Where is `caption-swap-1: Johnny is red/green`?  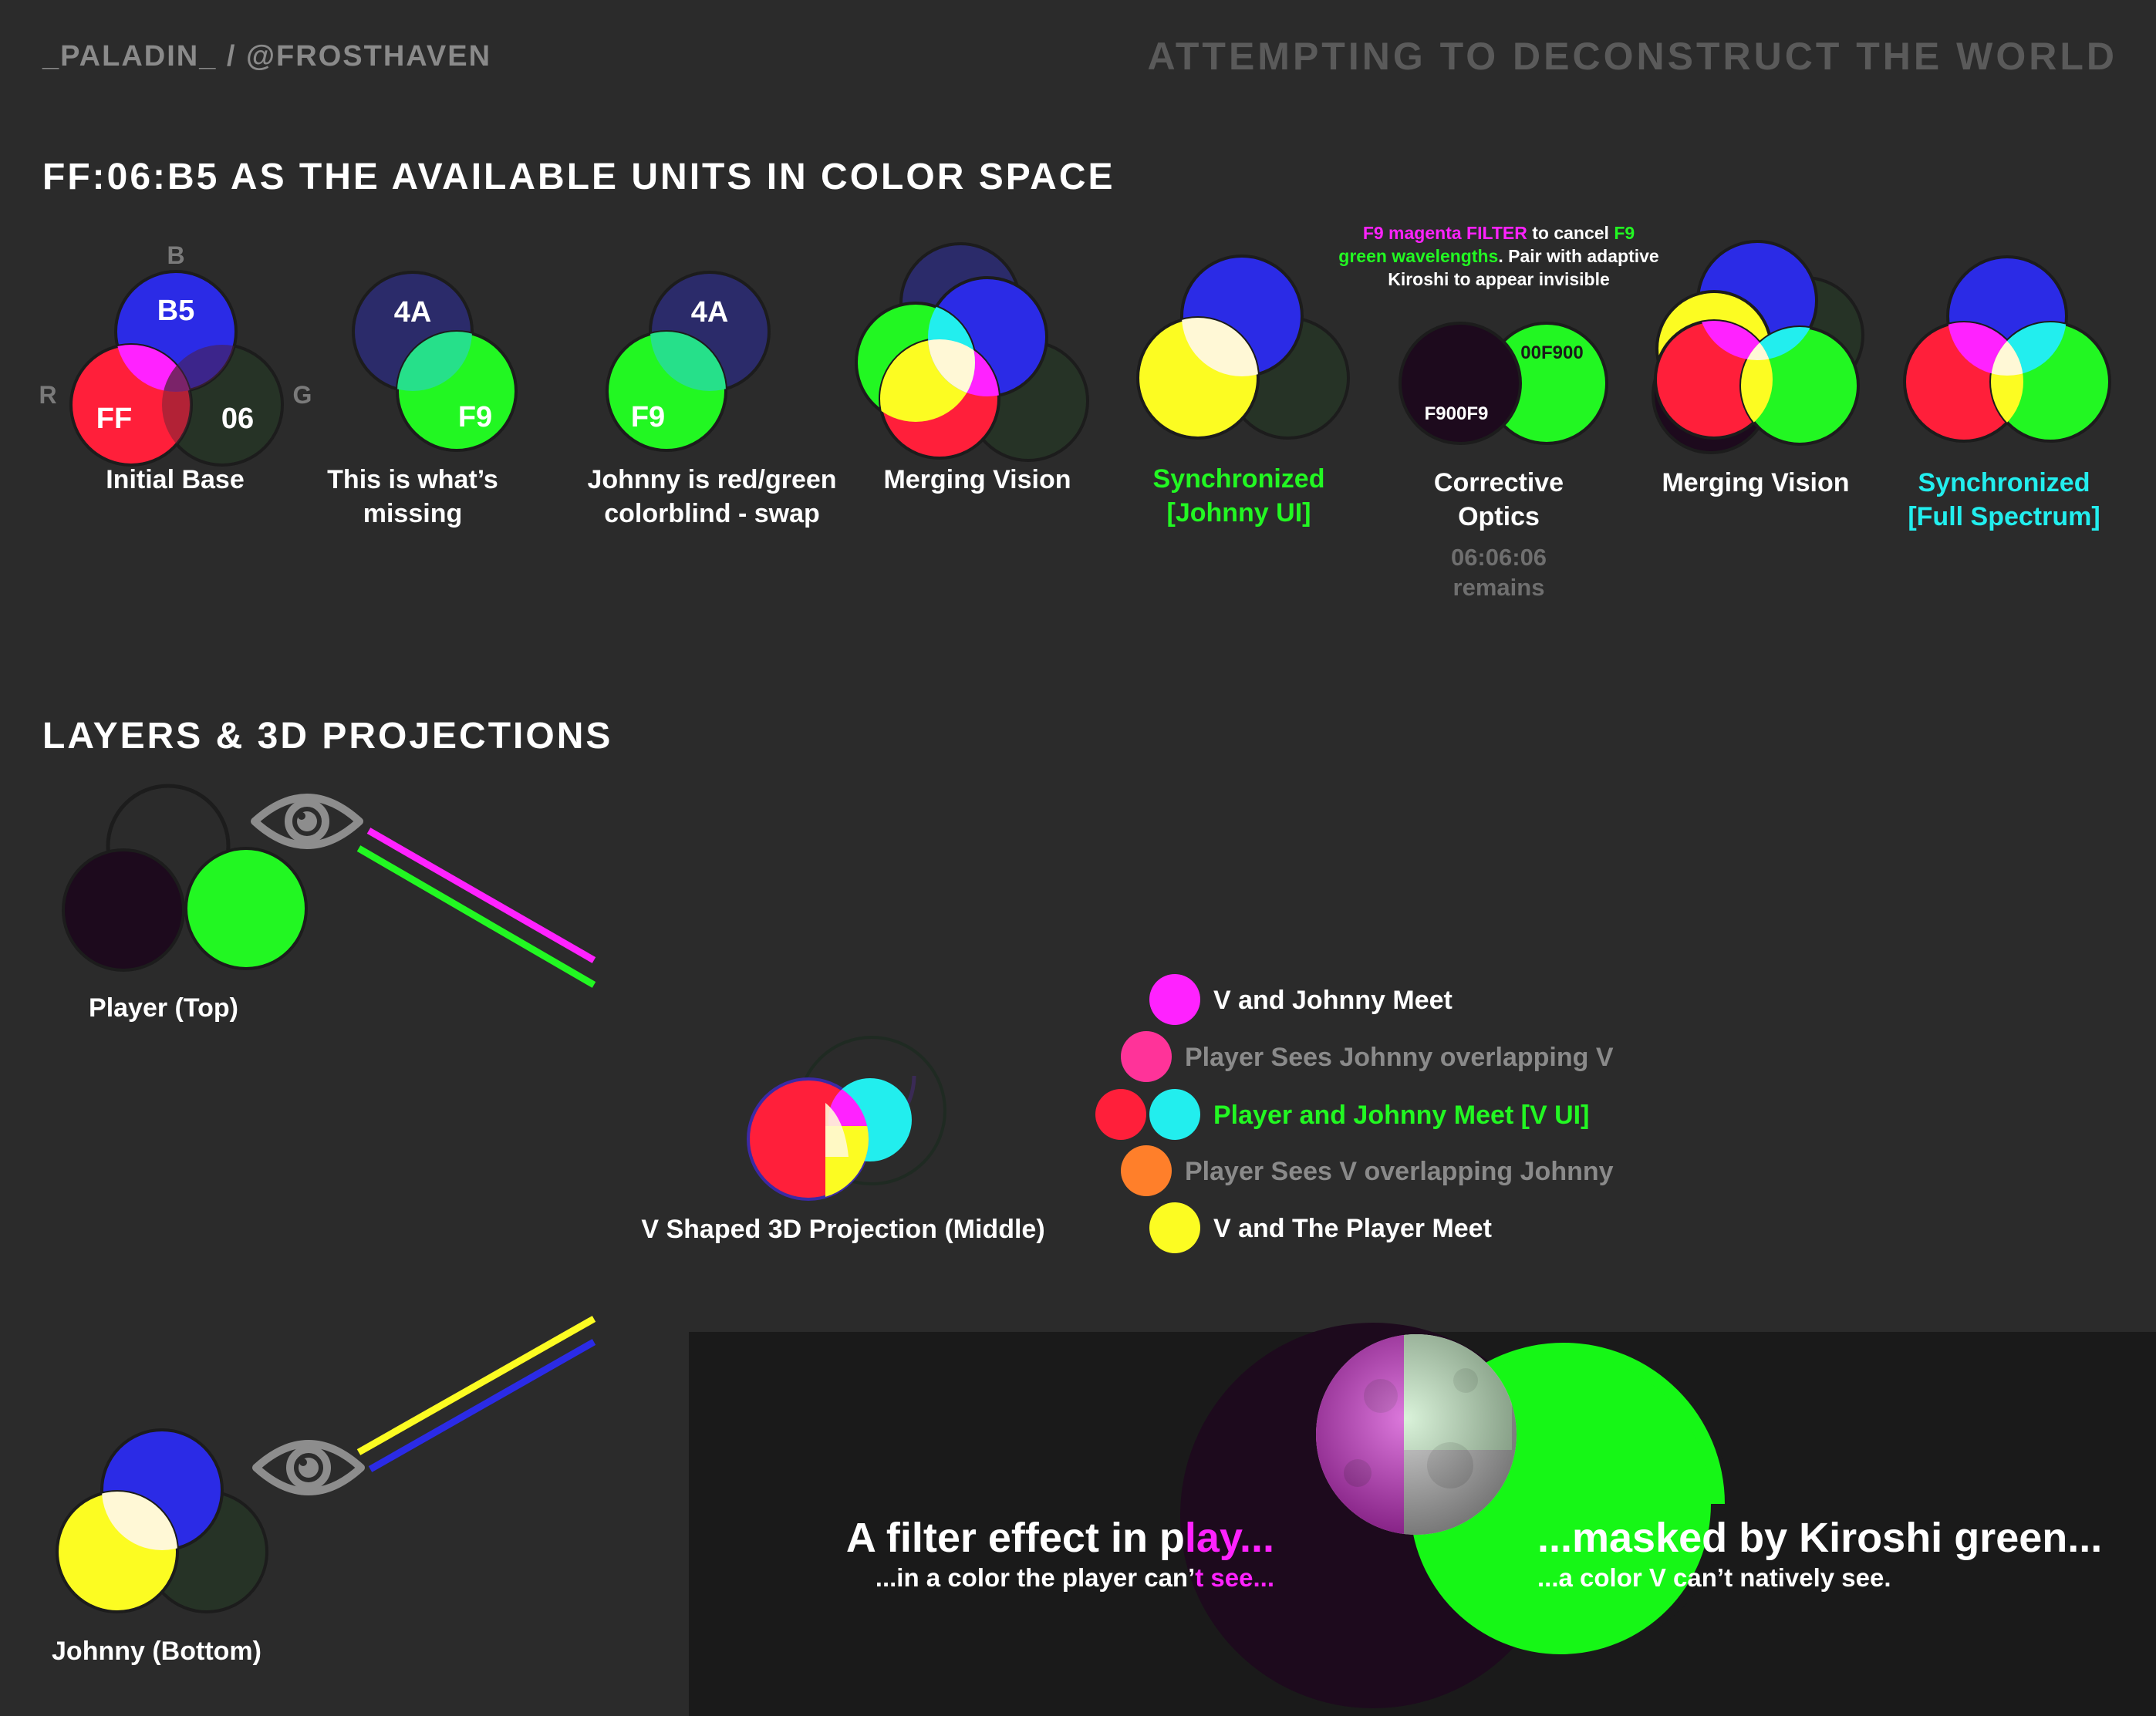 caption-swap-1: Johnny is red/green is located at coordinates (711, 479).